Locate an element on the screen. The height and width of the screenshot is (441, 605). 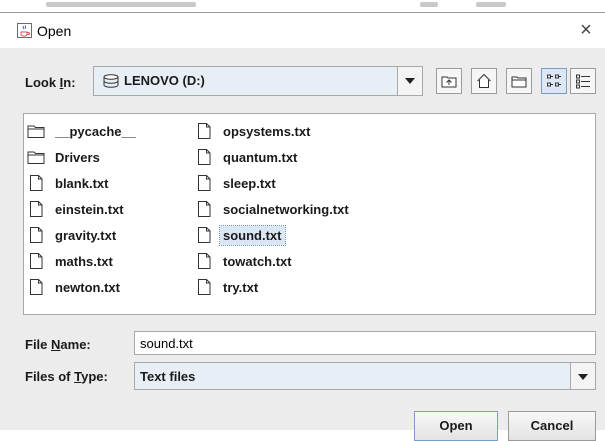
file-type-dropdown-arrow is located at coordinates (582, 376).